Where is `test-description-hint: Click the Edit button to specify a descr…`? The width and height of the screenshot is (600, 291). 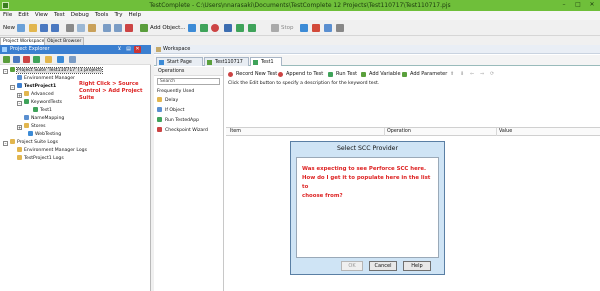 test-description-hint: Click the Edit button to specify a descr… is located at coordinates (303, 84).